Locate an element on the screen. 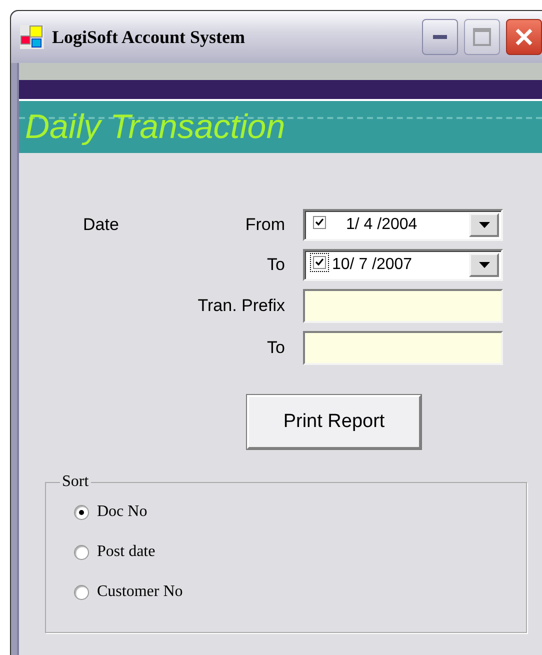 This screenshot has height=655, width=542. group-title: Sort is located at coordinates (75, 482).